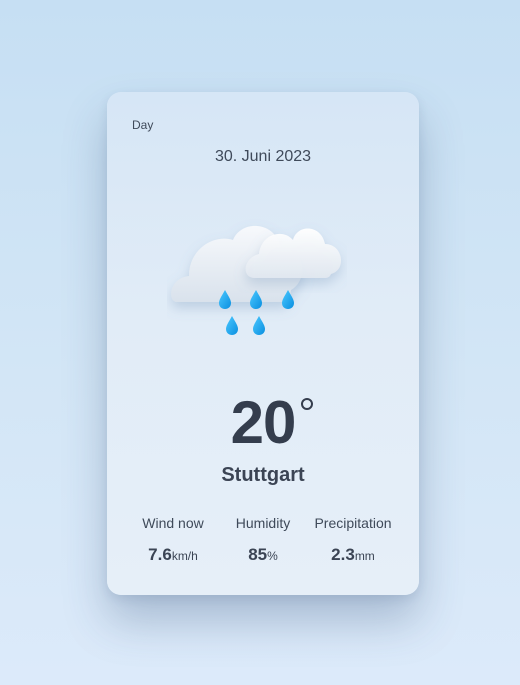 This screenshot has height=685, width=520. I want to click on stat-precipitation-label: Precipitation, so click(353, 523).